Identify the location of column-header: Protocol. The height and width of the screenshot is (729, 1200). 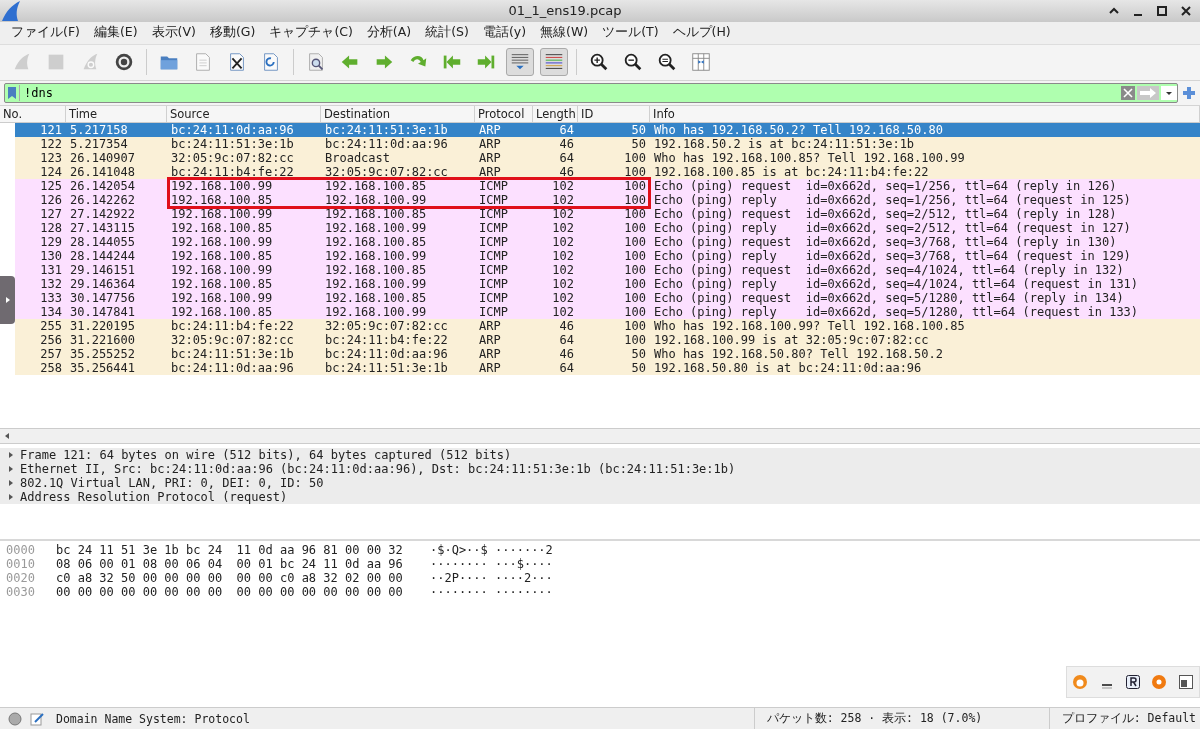
(504, 113).